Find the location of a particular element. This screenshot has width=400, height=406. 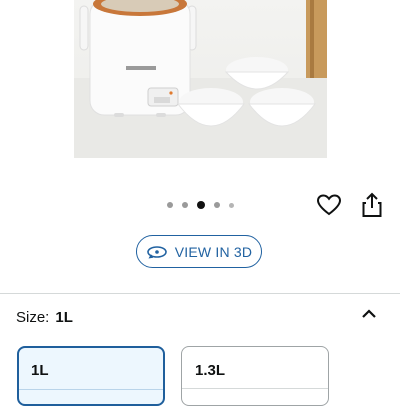

share-icon is located at coordinates (372, 204).